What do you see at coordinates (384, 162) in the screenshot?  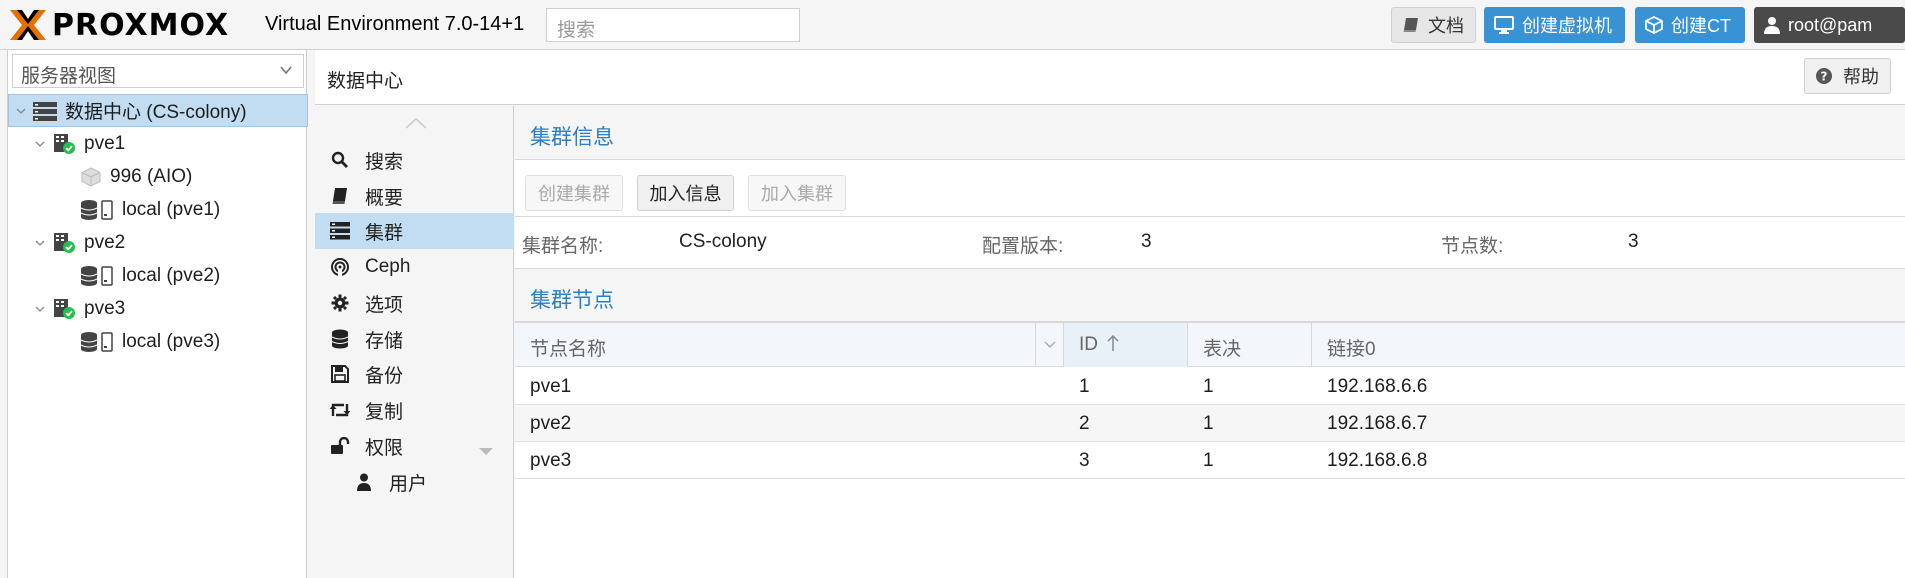 I see `nav-item-label: 搜索` at bounding box center [384, 162].